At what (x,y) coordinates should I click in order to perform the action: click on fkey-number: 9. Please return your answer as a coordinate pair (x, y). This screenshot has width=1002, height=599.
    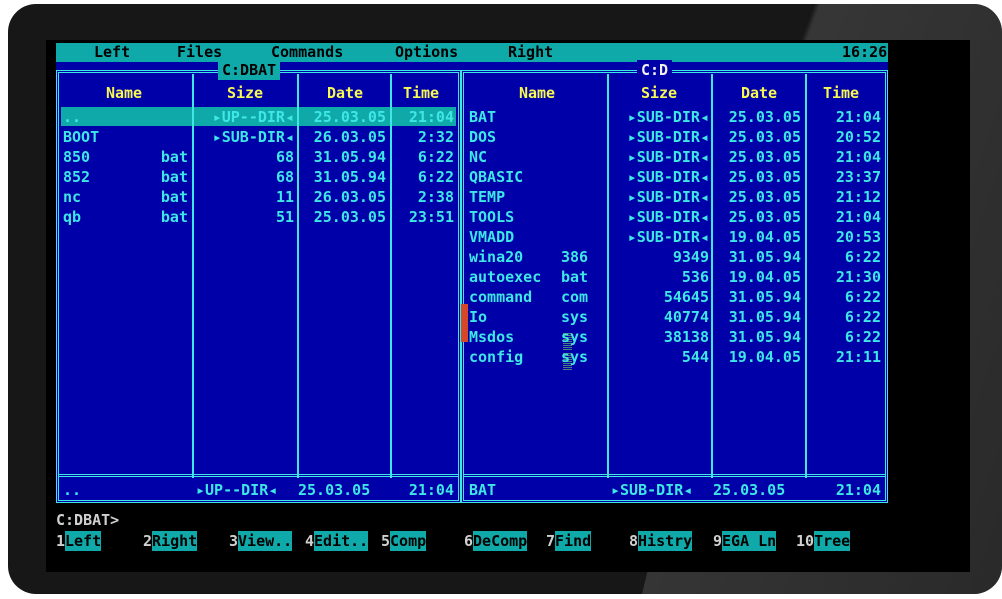
    Looking at the image, I should click on (718, 541).